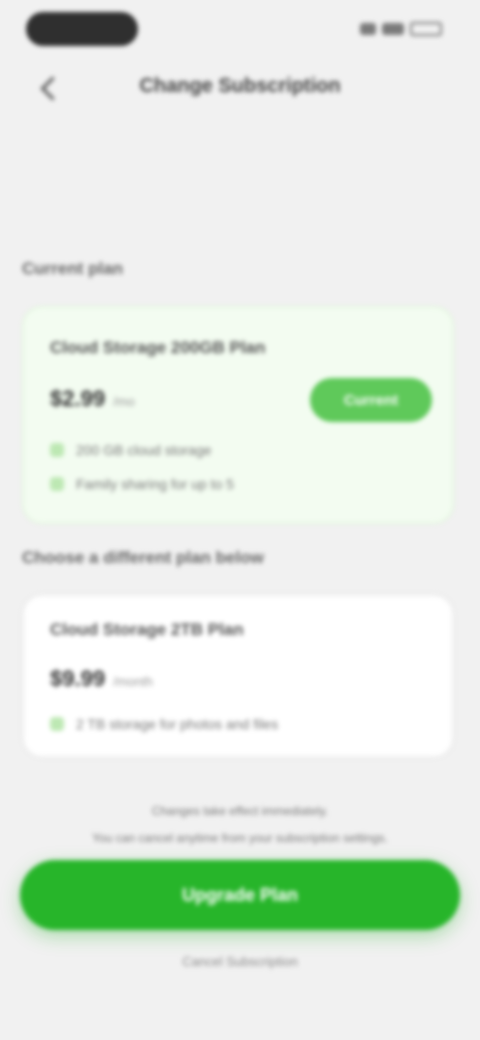 This screenshot has height=1040, width=480. I want to click on notice-line: Changes take effect immediately., so click(240, 811).